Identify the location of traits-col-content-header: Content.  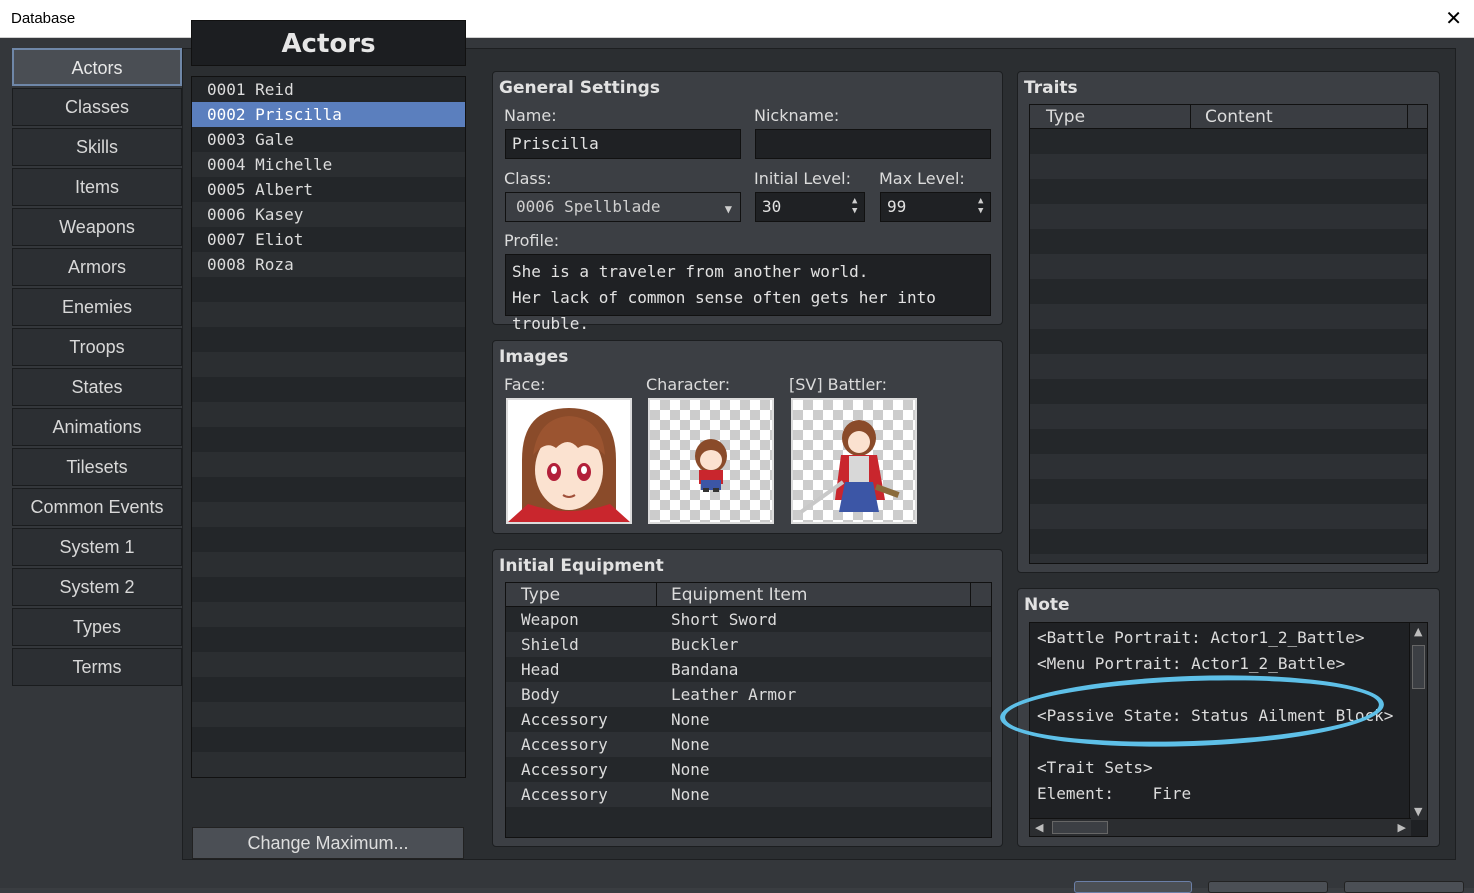
(1239, 117).